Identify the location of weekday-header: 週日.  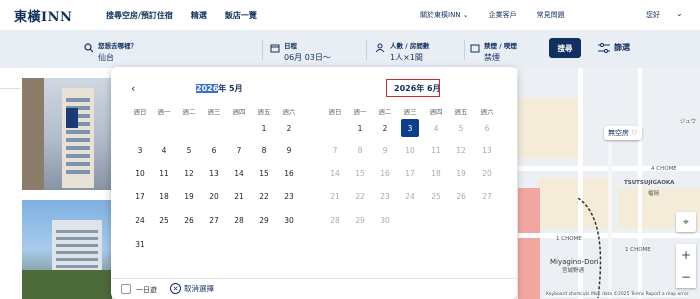
(140, 112).